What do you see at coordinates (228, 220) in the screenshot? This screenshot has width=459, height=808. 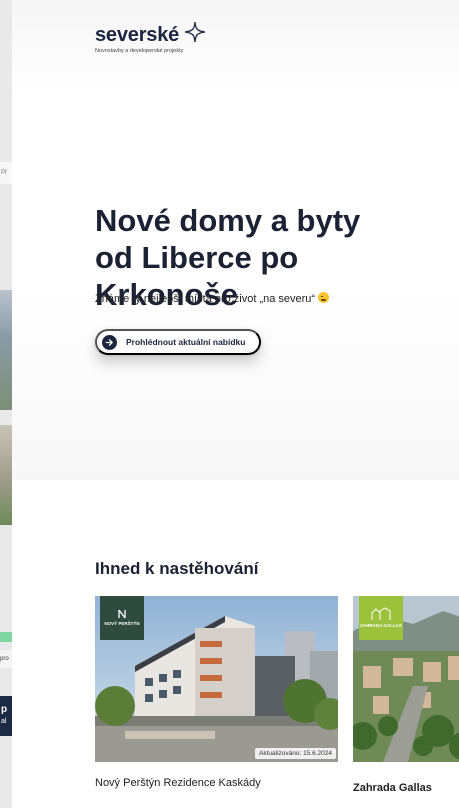 I see `hero-title-line: Nové domy a byty` at bounding box center [228, 220].